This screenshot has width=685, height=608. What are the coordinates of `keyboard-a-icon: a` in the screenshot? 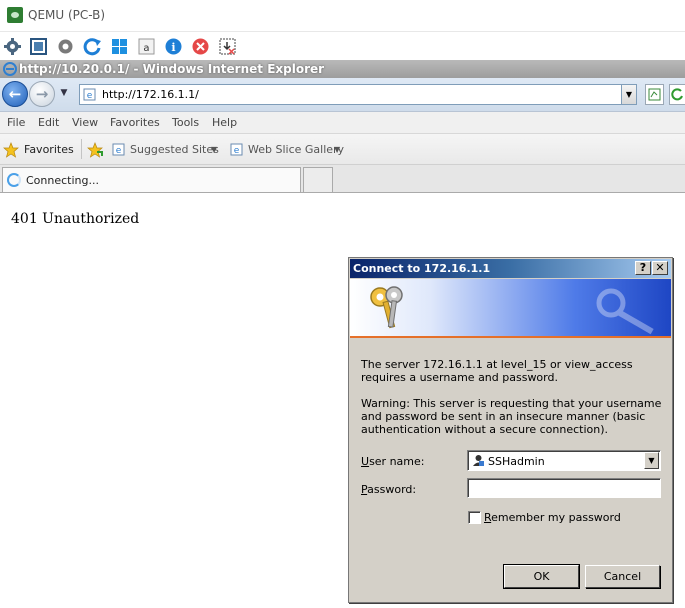 It's located at (146, 46).